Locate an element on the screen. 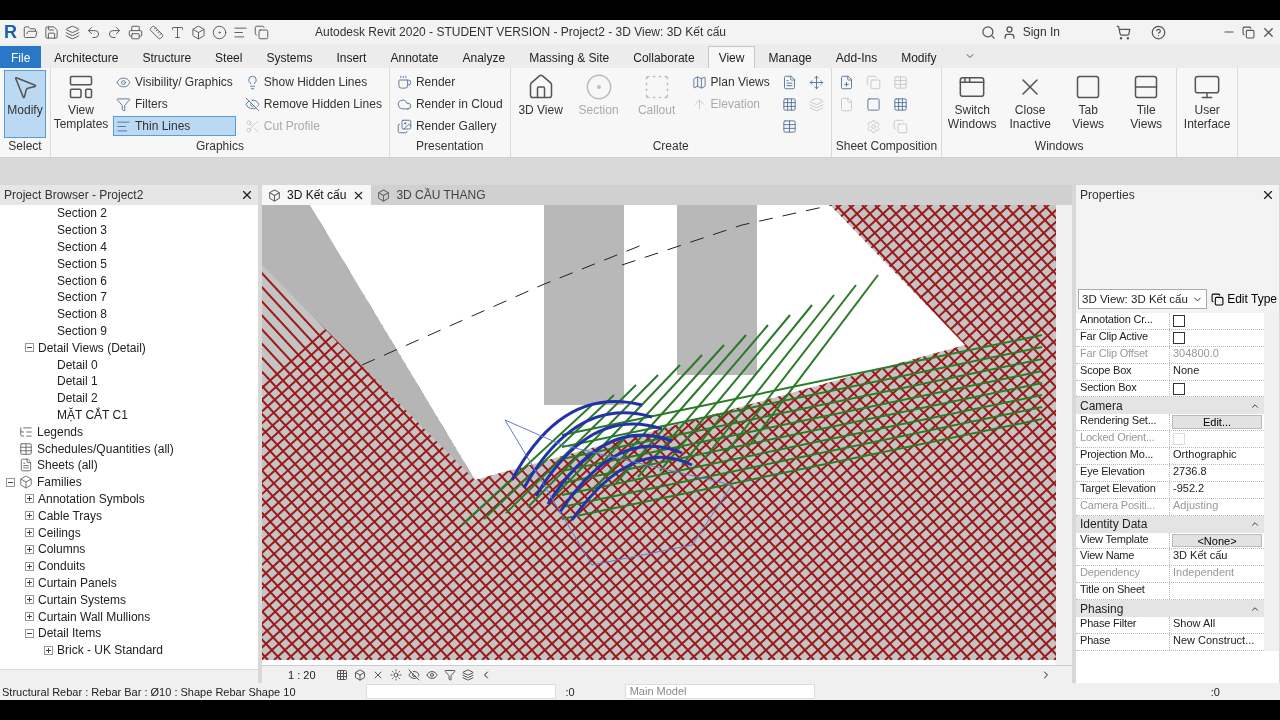 Image resolution: width=1280 pixels, height=720 pixels. tree-item: Ceilings is located at coordinates (59, 532).